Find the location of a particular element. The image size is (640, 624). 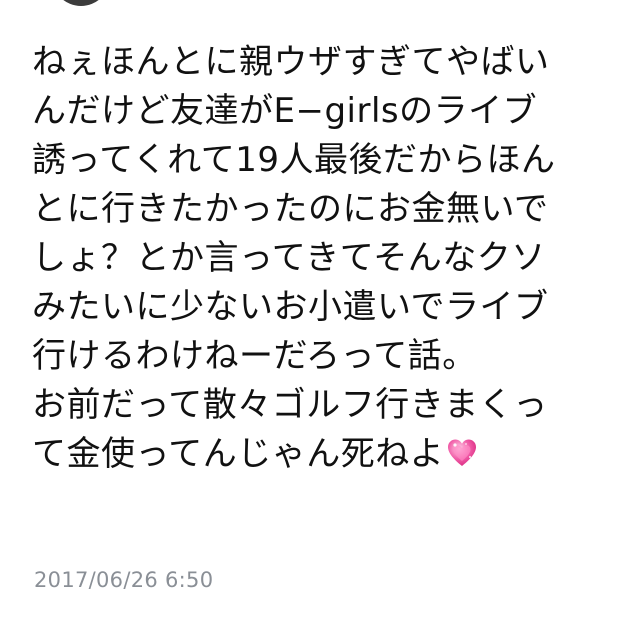

tweet-line-7: 行けるわけねーだろって話。 is located at coordinates (254, 356).